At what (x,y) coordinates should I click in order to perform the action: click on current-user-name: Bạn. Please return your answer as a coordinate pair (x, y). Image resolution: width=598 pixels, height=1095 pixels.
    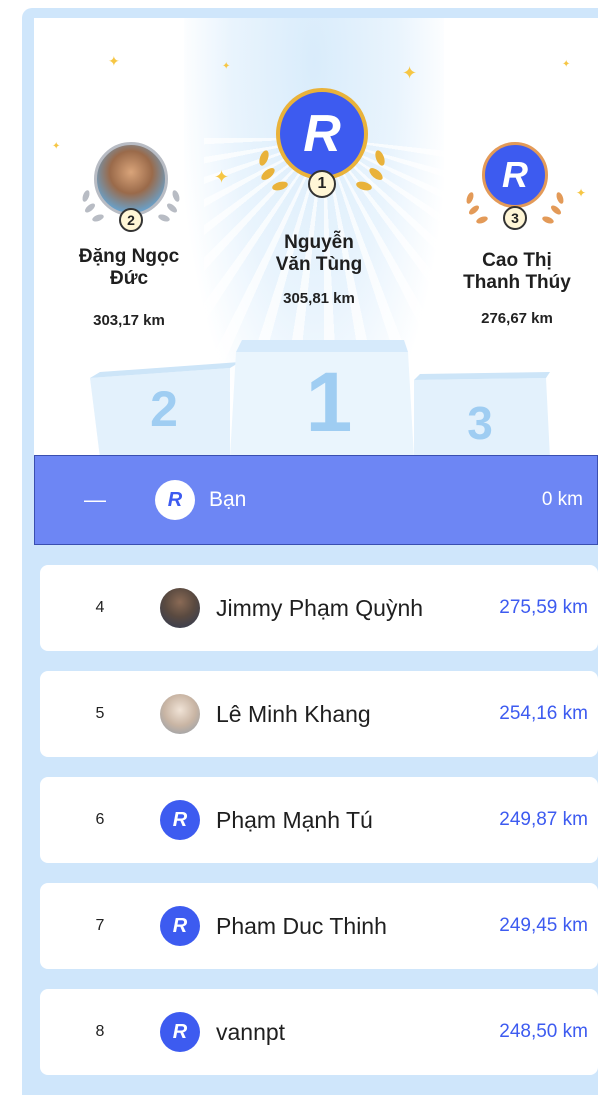
    Looking at the image, I should click on (228, 499).